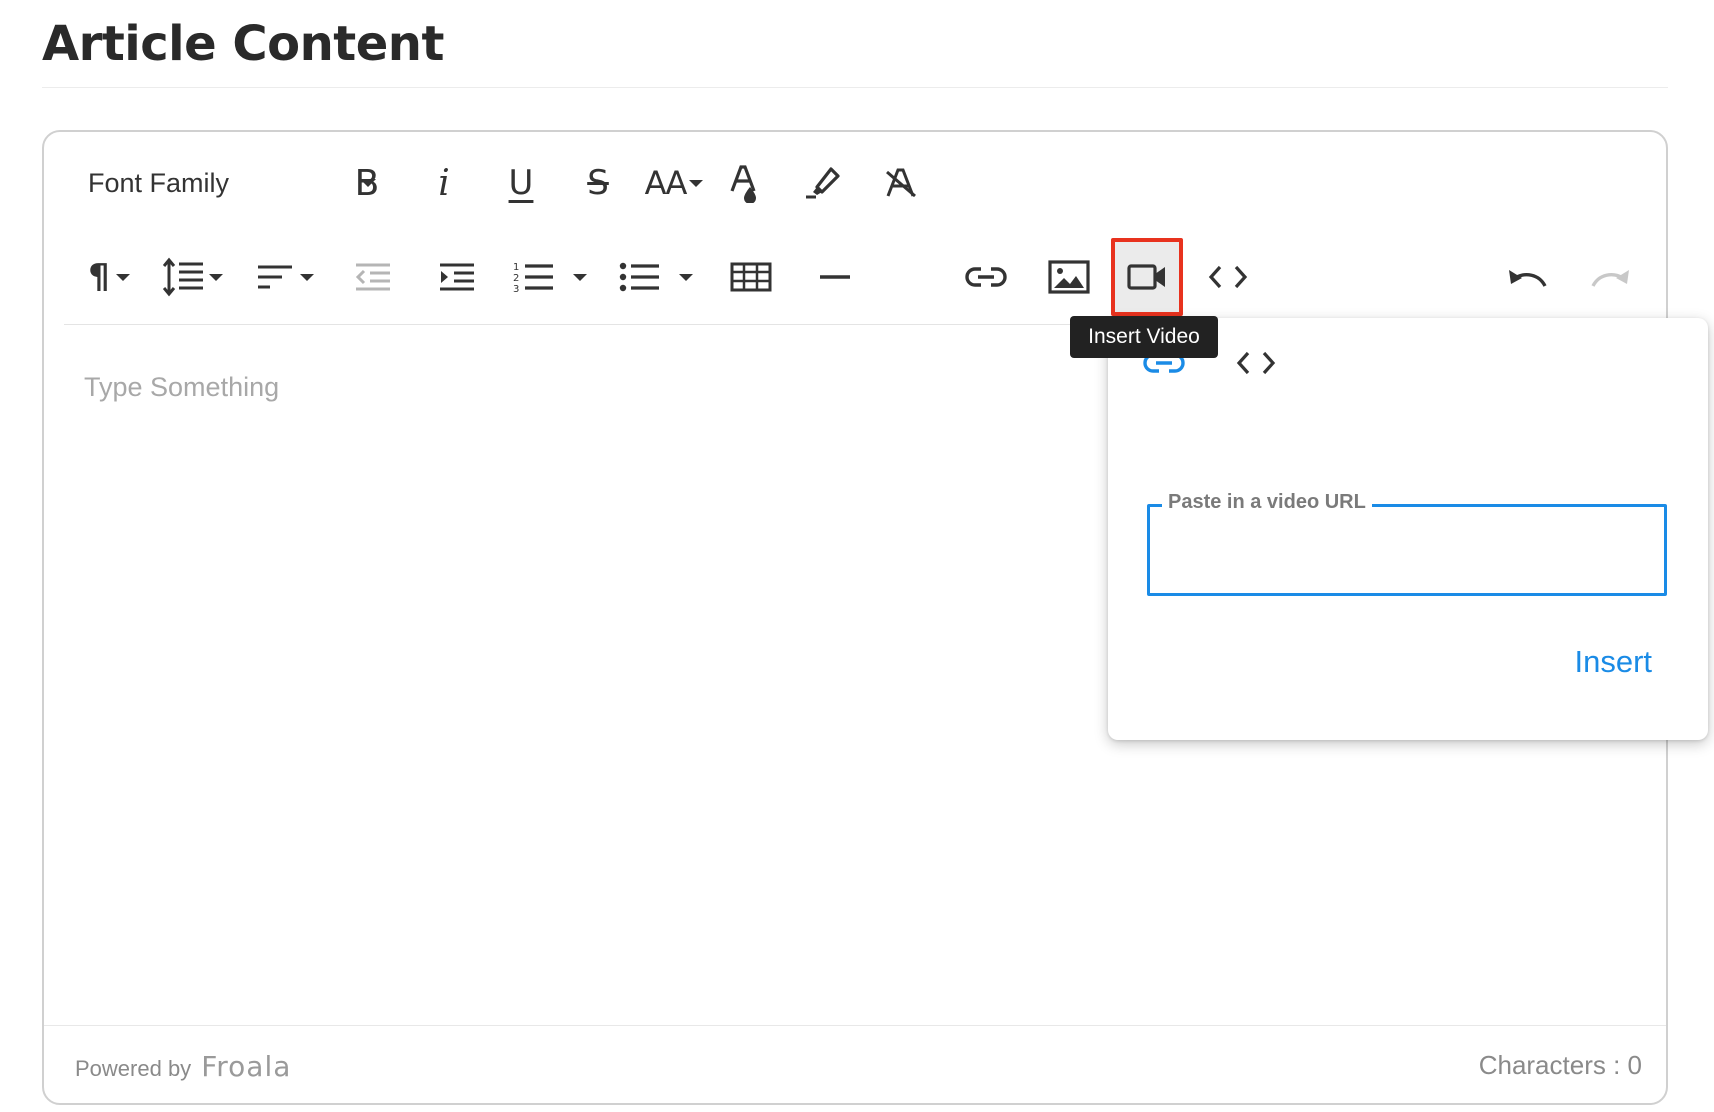 This screenshot has height=1112, width=1714. I want to click on video-embed-tab, so click(1256, 365).